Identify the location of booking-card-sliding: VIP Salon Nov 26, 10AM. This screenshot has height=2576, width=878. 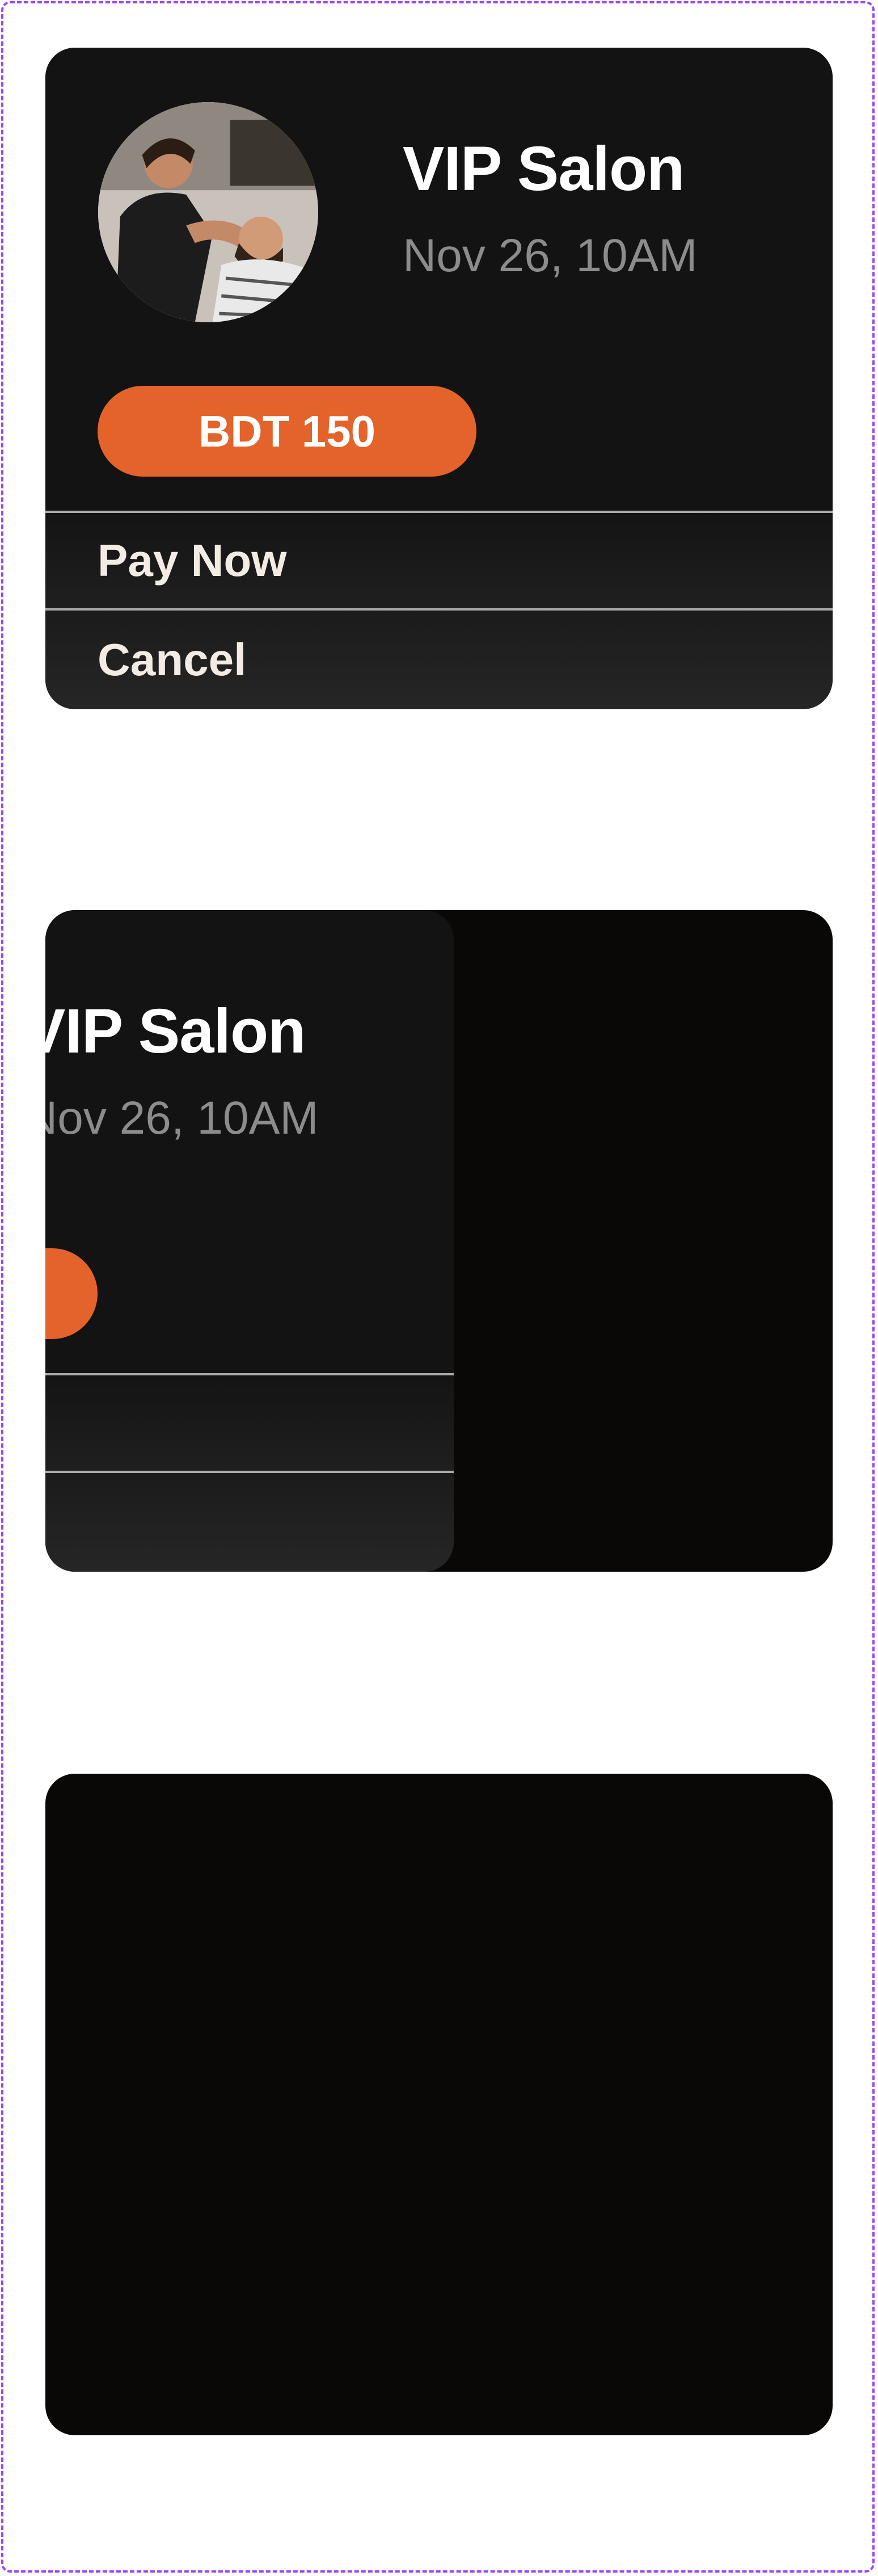
(250, 1241).